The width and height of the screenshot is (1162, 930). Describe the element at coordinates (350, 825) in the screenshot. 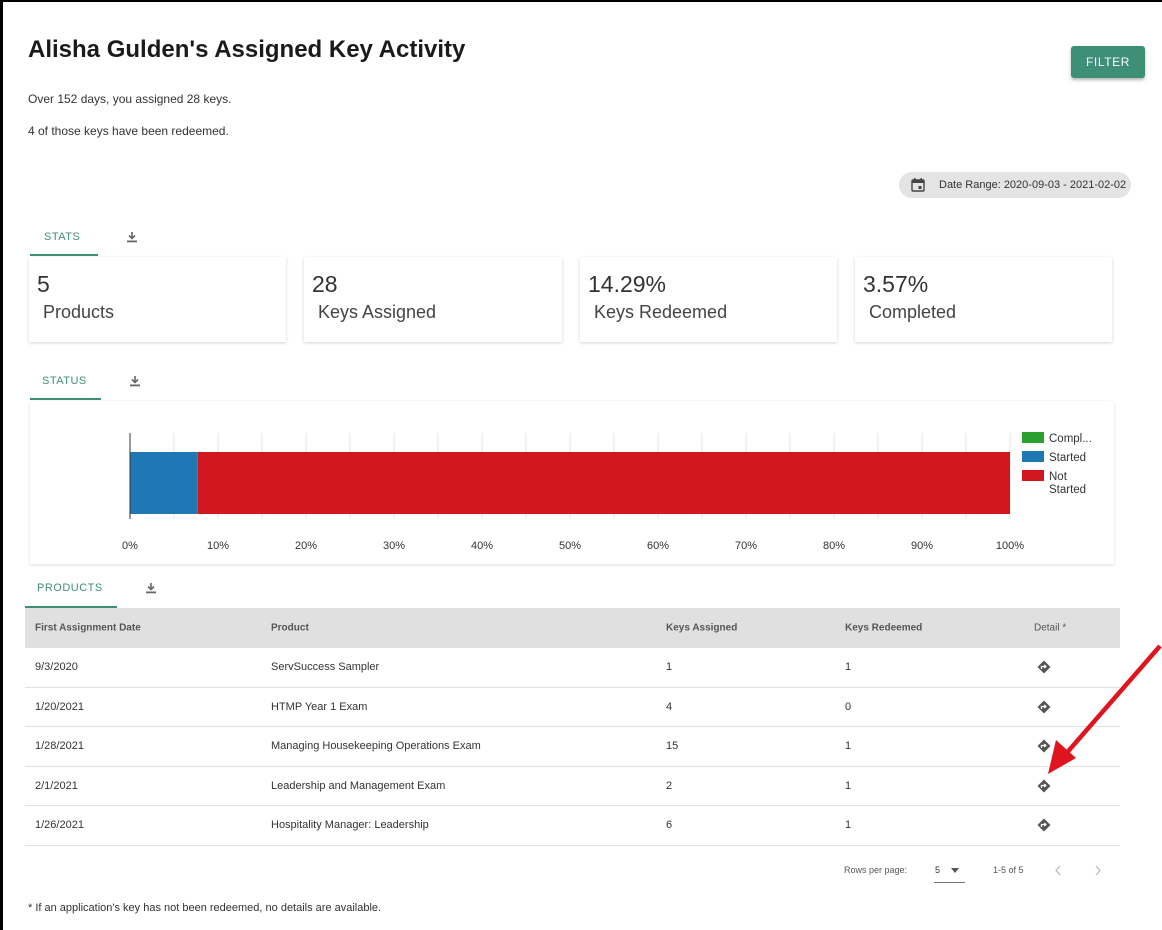

I see `cell-product: Hospitality Manager: Leadership` at that location.